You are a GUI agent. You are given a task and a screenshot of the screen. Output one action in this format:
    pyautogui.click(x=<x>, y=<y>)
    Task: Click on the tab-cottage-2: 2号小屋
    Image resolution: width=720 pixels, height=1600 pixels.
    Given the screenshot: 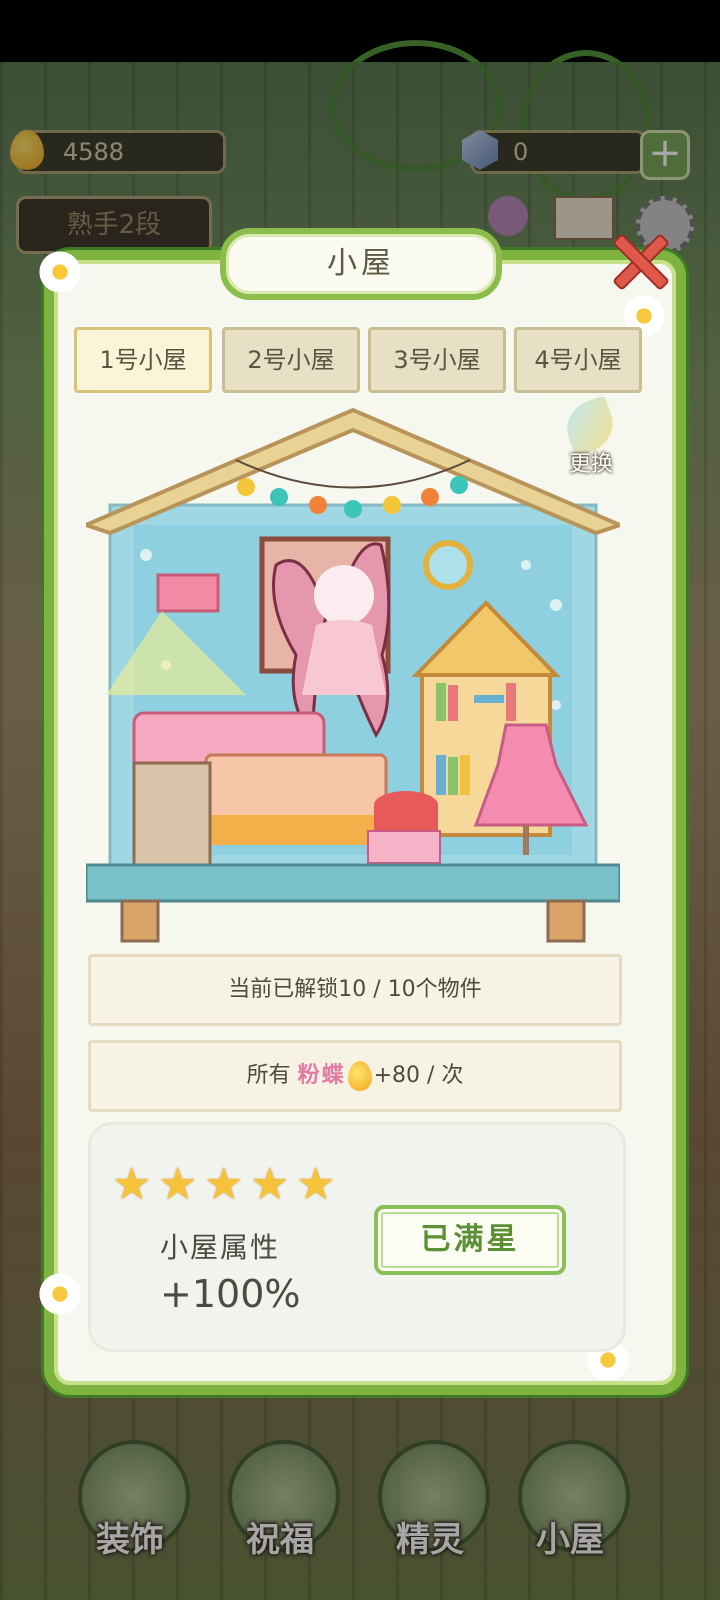 What is the action you would take?
    pyautogui.click(x=291, y=360)
    